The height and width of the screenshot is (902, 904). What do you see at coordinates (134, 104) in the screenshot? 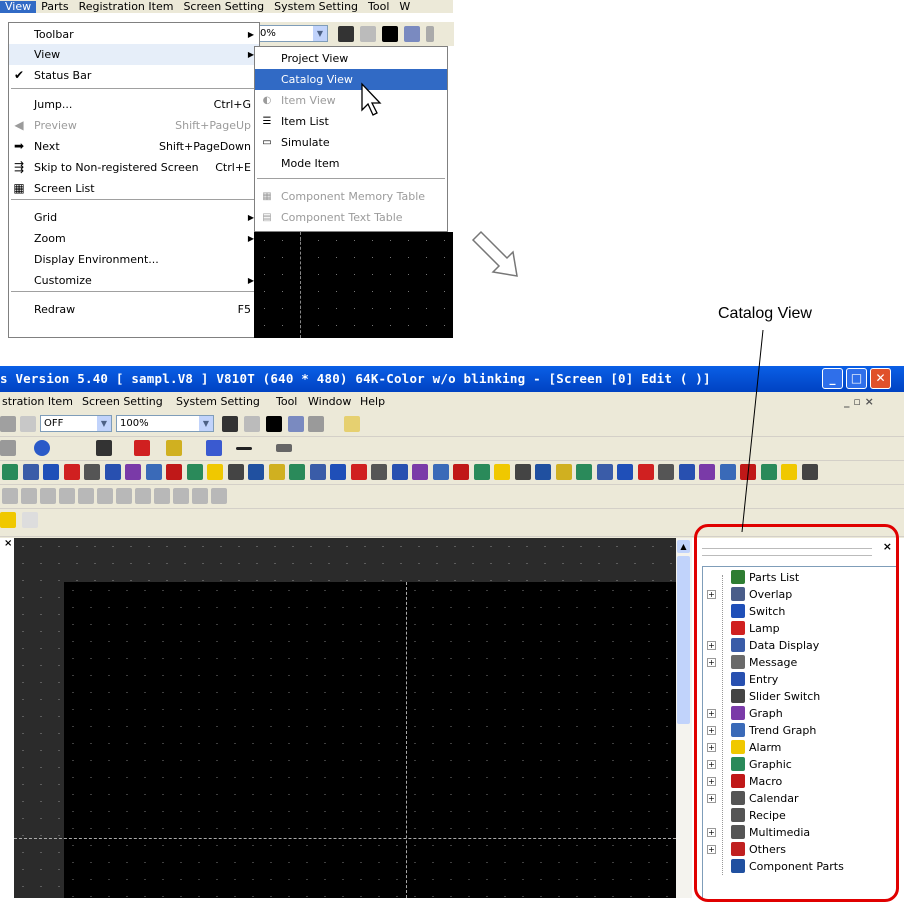
I see `view-menu-item-jump: Jump... Ctrl+G` at bounding box center [134, 104].